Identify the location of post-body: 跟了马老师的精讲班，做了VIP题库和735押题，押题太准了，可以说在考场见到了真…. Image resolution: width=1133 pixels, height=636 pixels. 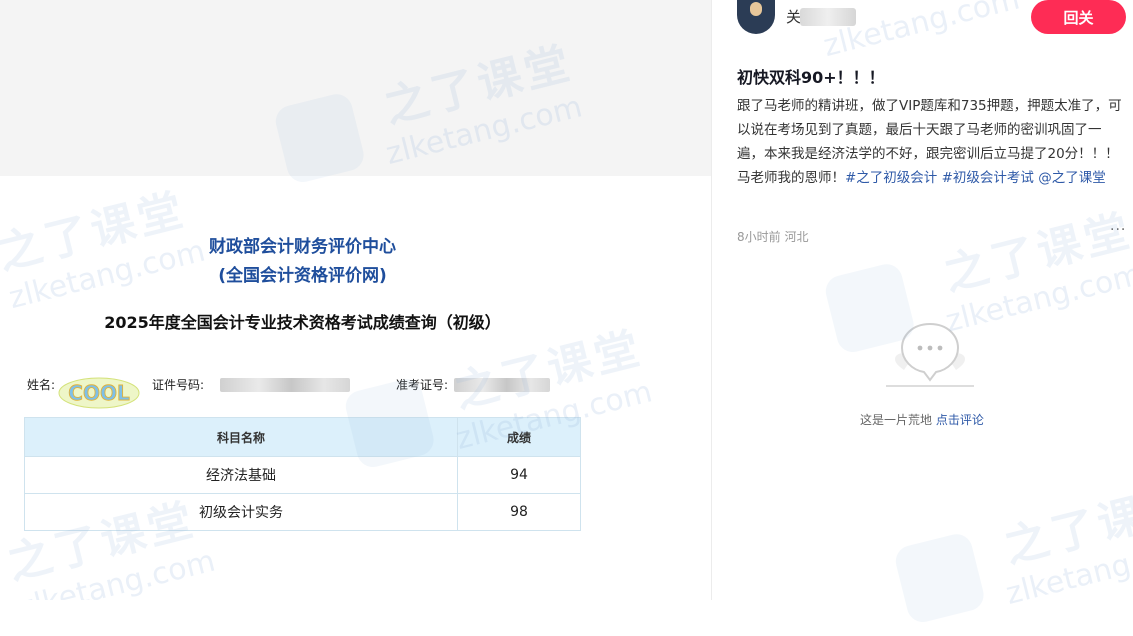
(930, 142).